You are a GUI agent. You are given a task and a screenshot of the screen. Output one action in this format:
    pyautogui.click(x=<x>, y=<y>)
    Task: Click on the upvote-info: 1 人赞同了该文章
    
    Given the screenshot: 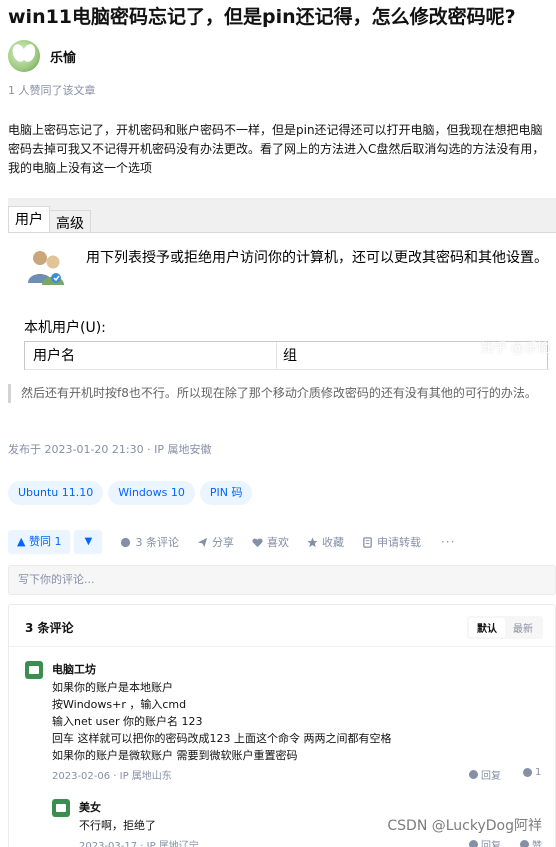 What is the action you would take?
    pyautogui.click(x=52, y=90)
    